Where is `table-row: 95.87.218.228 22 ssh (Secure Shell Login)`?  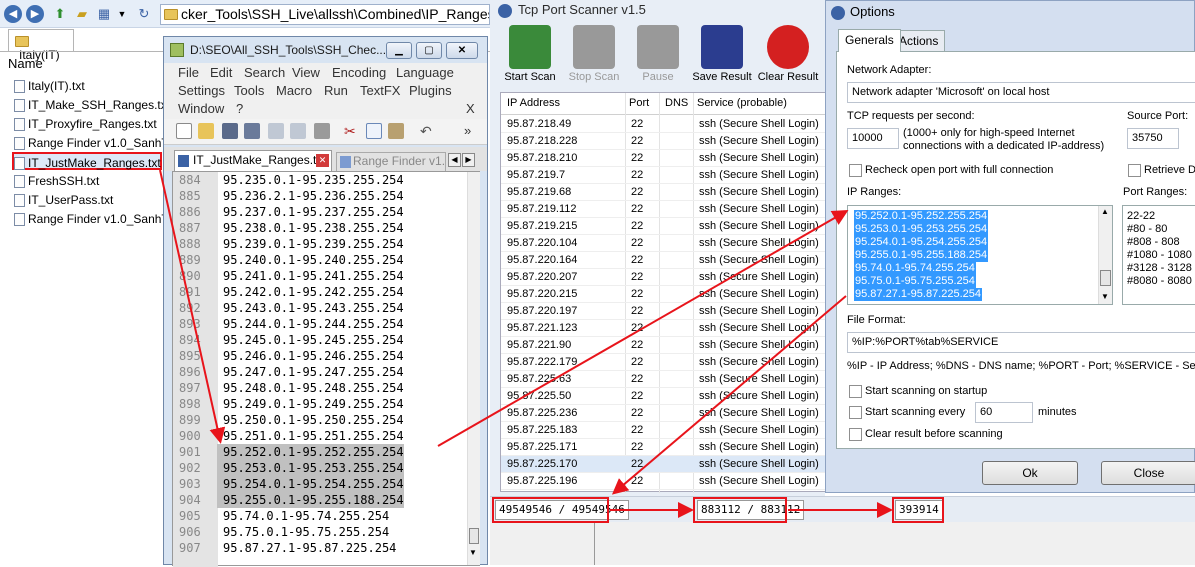 table-row: 95.87.218.228 22 ssh (Secure Shell Login) is located at coordinates (664, 141).